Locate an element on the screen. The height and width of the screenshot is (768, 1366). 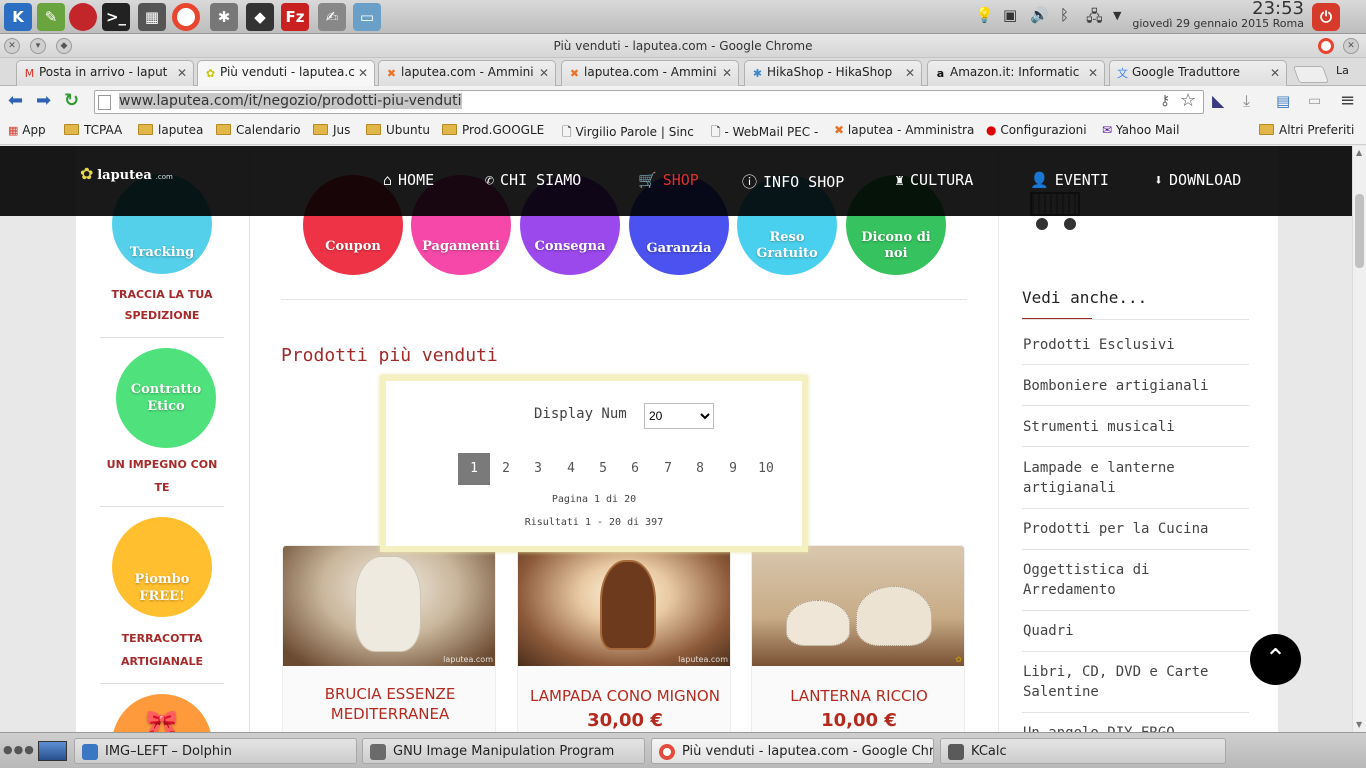
link-bomboniere: Bomboniere artigianali is located at coordinates (1136, 386).